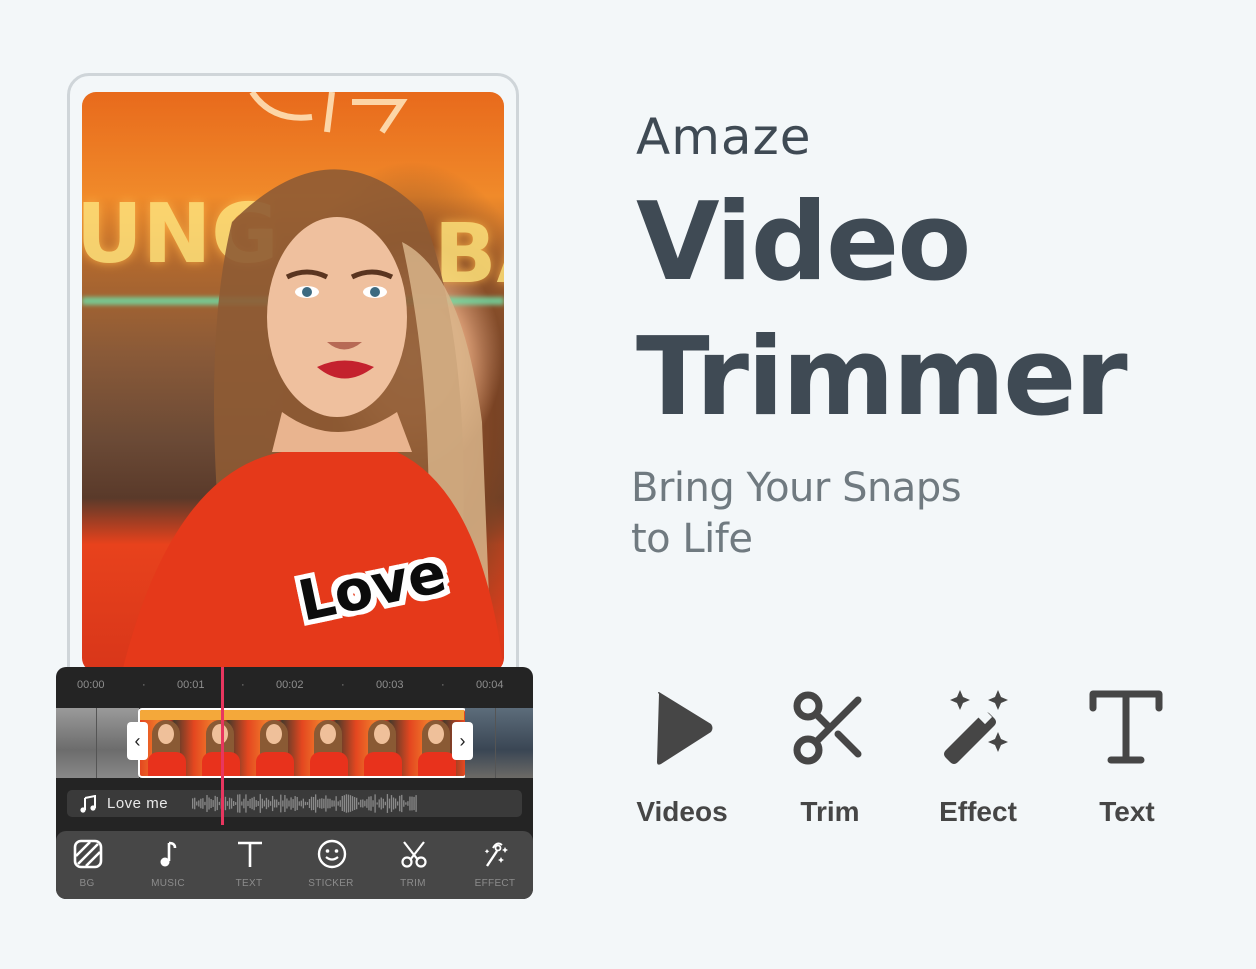 The image size is (1256, 969). I want to click on tagline: Bring Your Snaps to Life, so click(831, 514).